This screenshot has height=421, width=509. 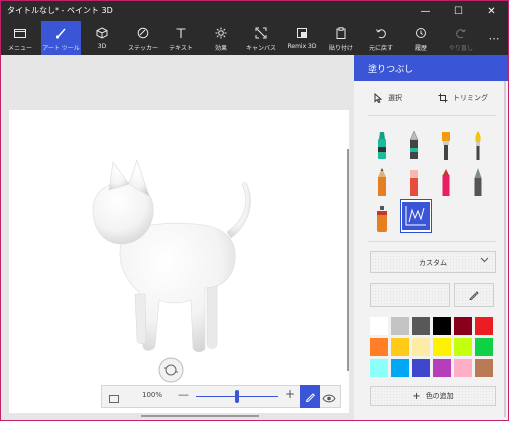 I want to click on eraser-icon, so click(x=414, y=183).